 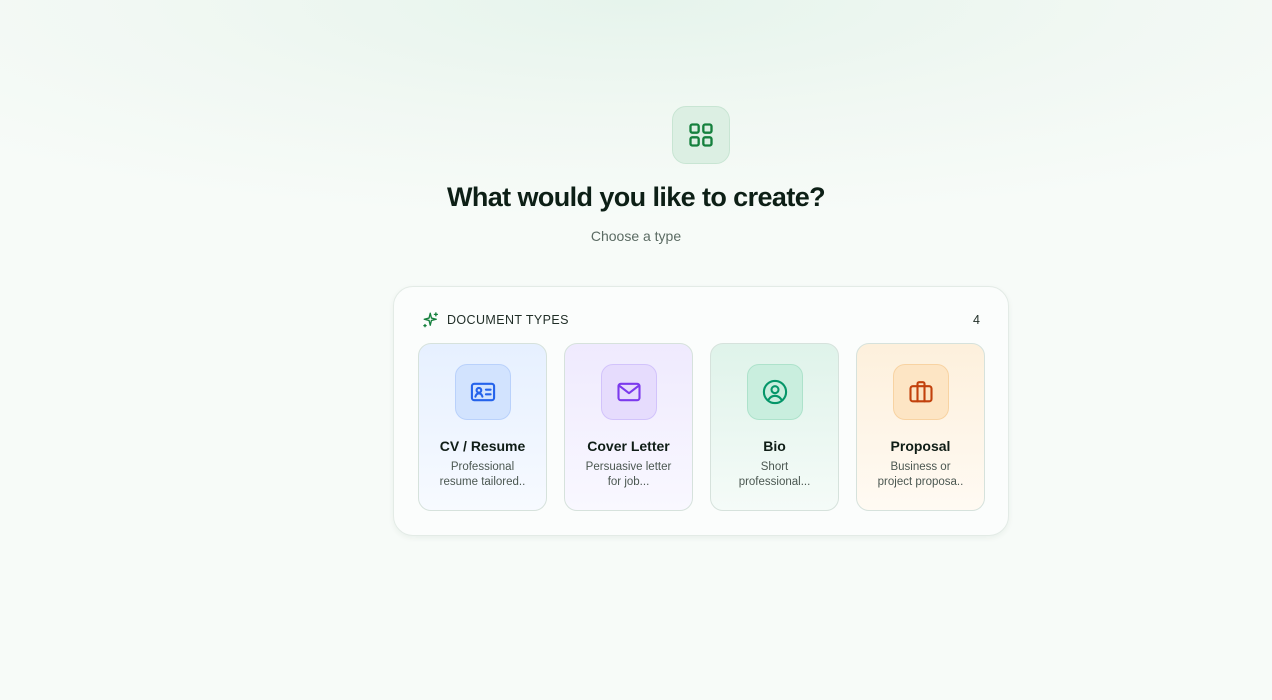 I want to click on hero-grid-icon-tile, so click(x=701, y=135).